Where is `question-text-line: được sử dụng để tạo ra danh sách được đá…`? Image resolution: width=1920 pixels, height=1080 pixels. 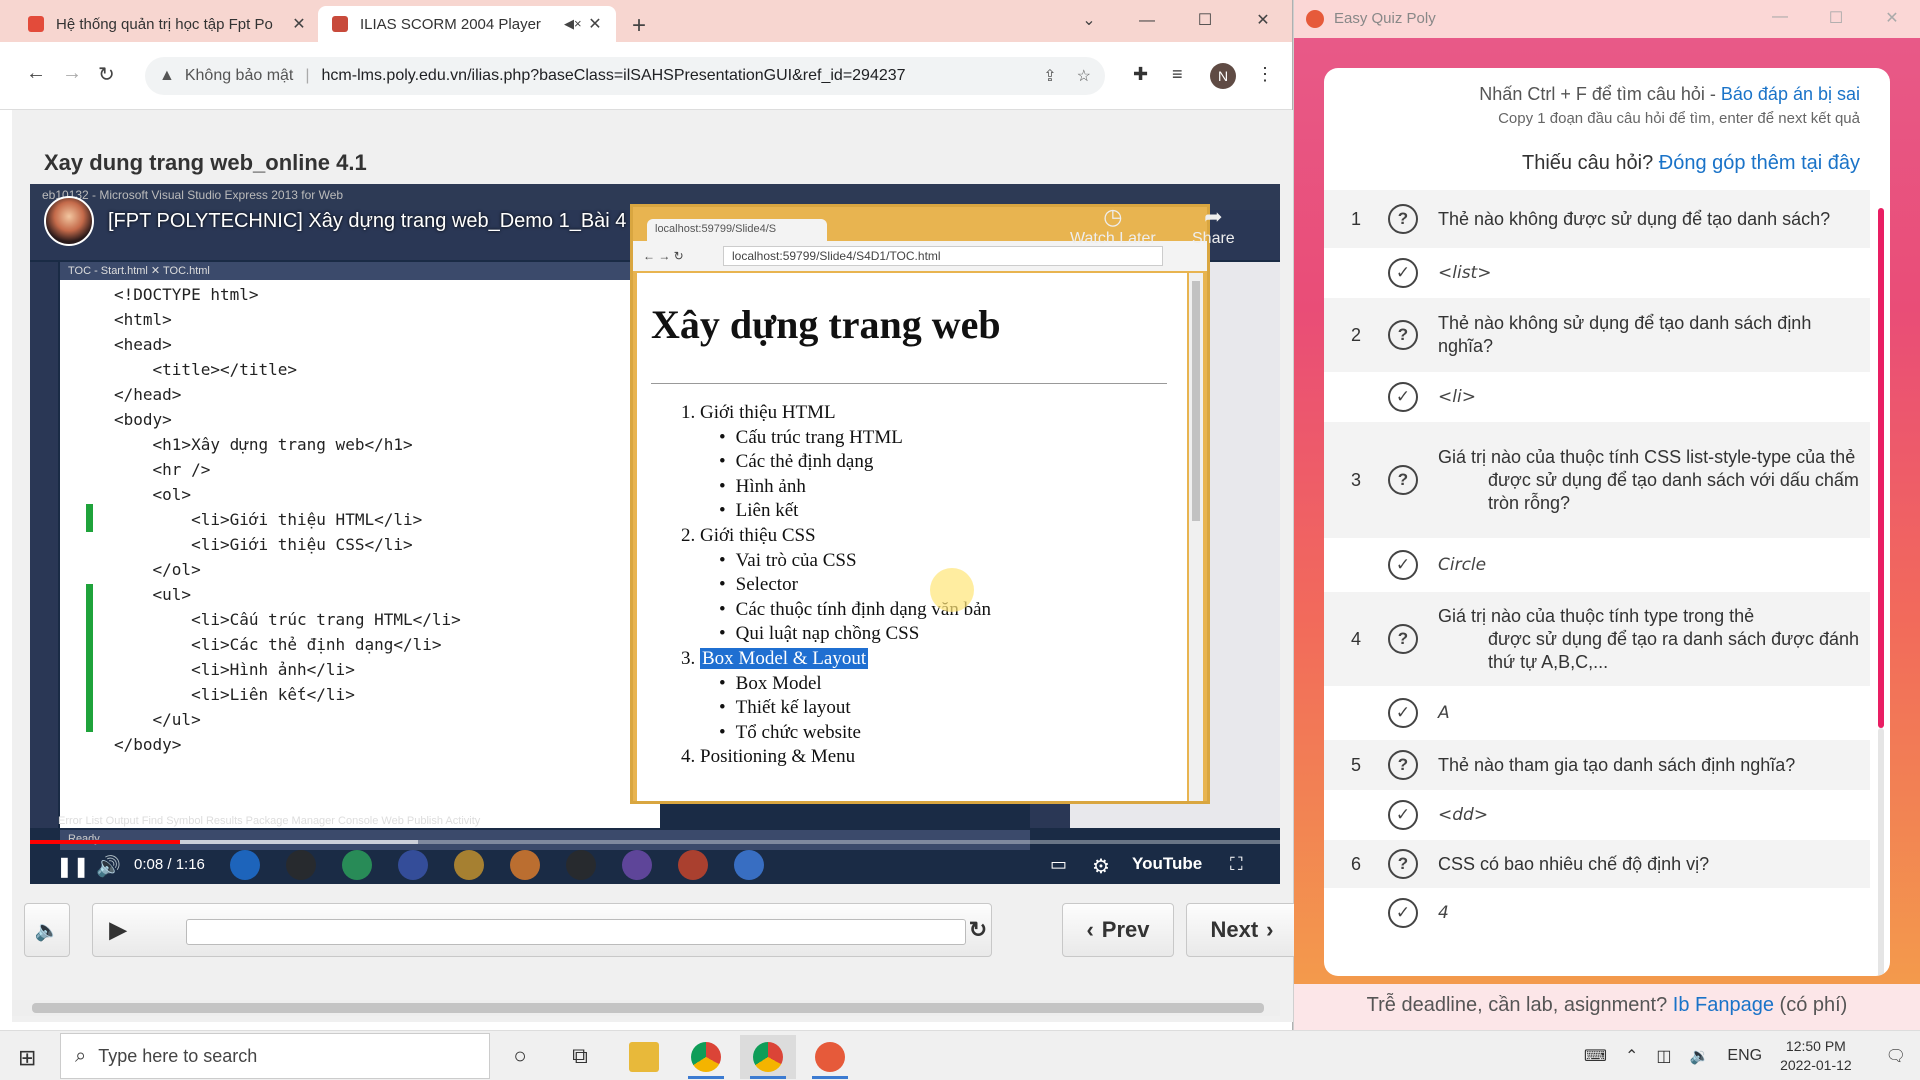
question-text-line: được sử dụng để tạo ra danh sách được đá… is located at coordinates (1673, 650).